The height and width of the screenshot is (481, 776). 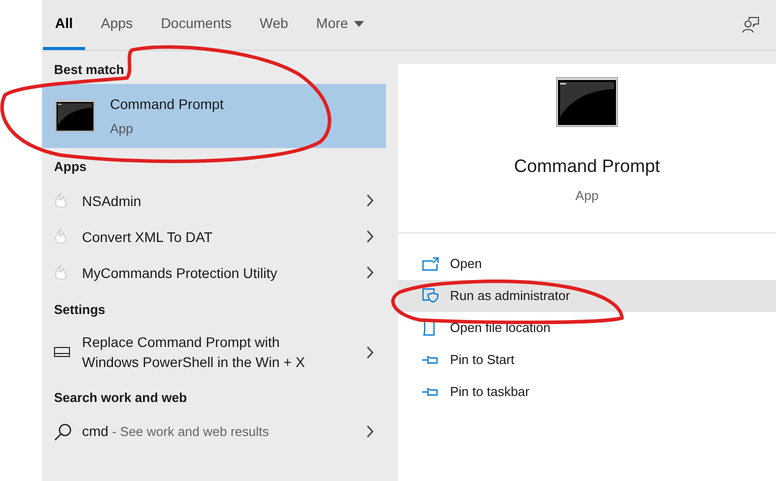 What do you see at coordinates (750, 25) in the screenshot?
I see `person-speech-icon` at bounding box center [750, 25].